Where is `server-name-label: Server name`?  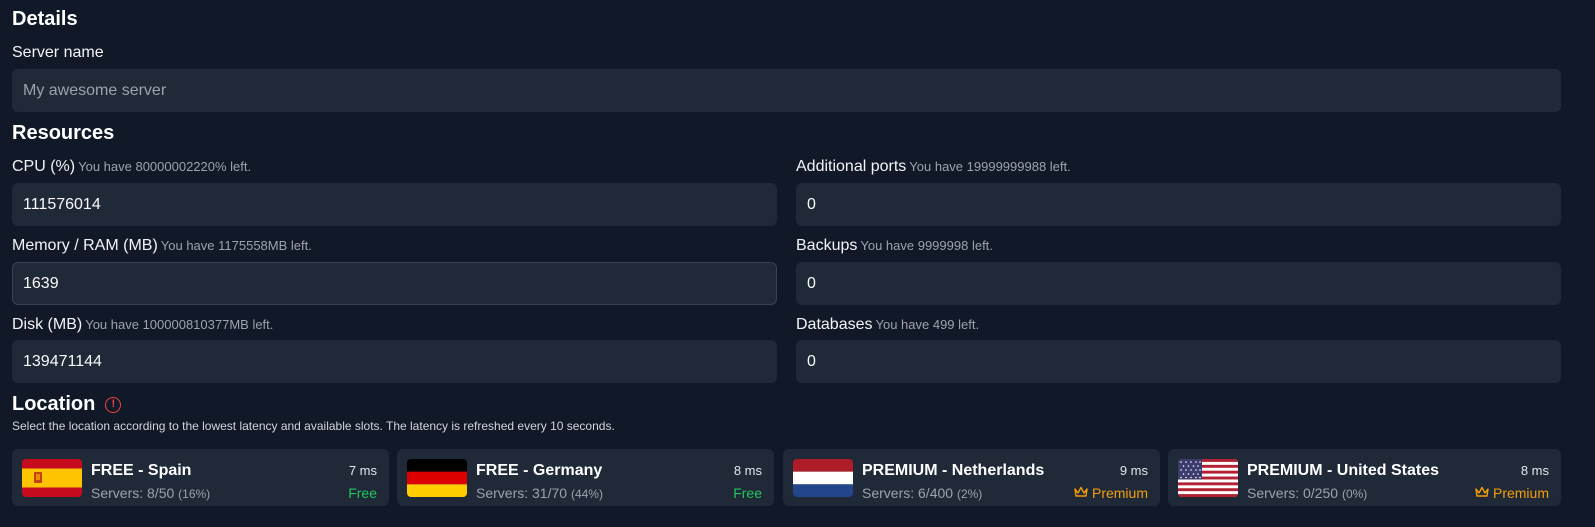 server-name-label: Server name is located at coordinates (58, 52).